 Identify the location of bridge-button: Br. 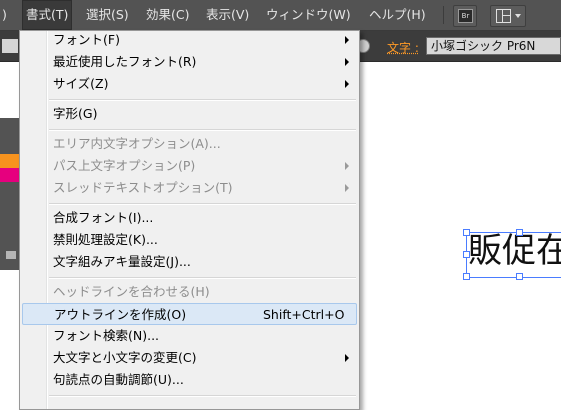
(465, 16).